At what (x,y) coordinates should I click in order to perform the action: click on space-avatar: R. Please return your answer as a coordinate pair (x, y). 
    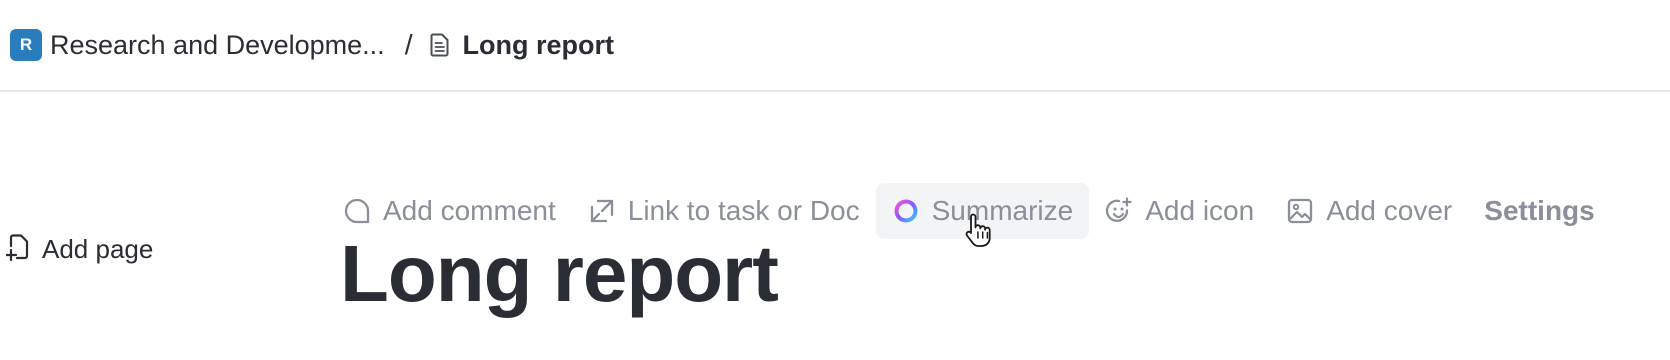
    Looking at the image, I should click on (26, 45).